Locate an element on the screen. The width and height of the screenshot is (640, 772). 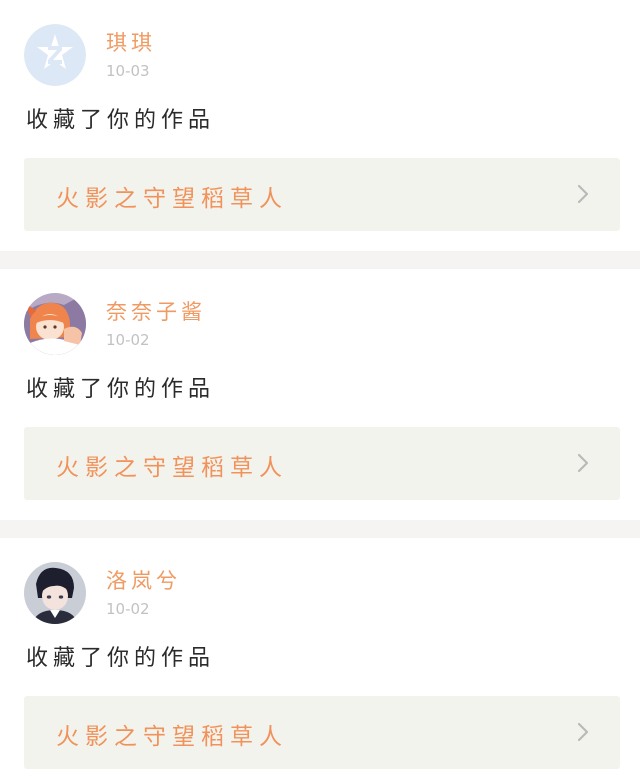
anime-girl-avatar is located at coordinates (55, 324).